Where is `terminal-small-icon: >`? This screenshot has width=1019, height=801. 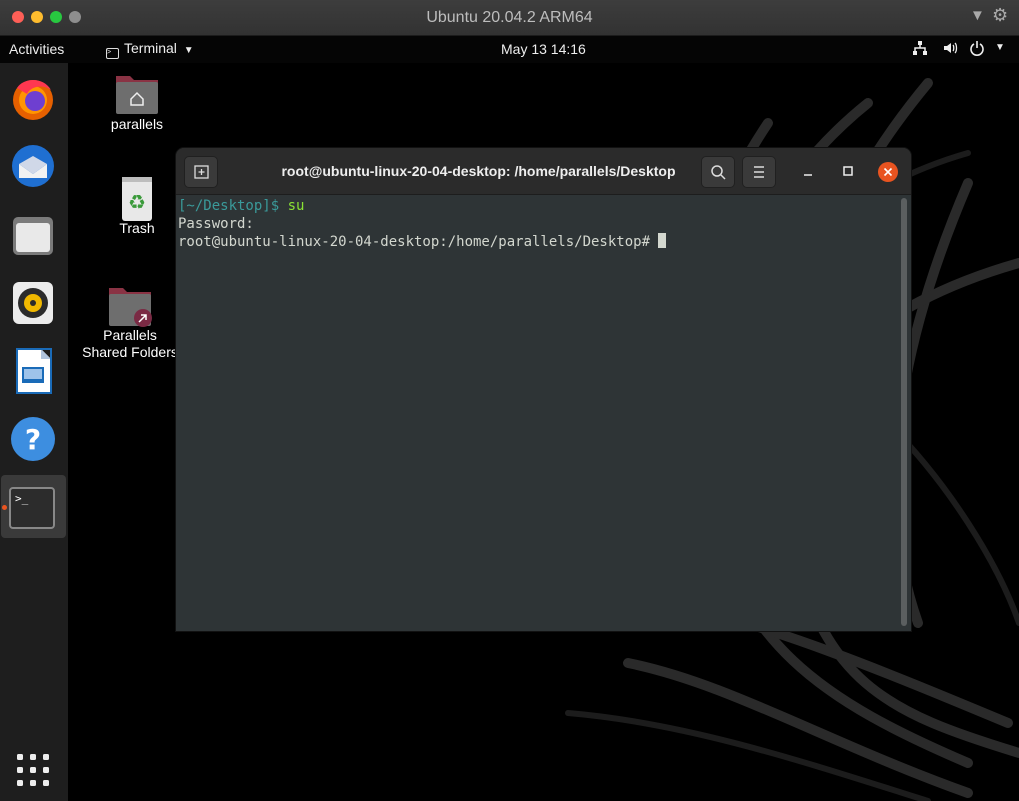 terminal-small-icon: > is located at coordinates (112, 53).